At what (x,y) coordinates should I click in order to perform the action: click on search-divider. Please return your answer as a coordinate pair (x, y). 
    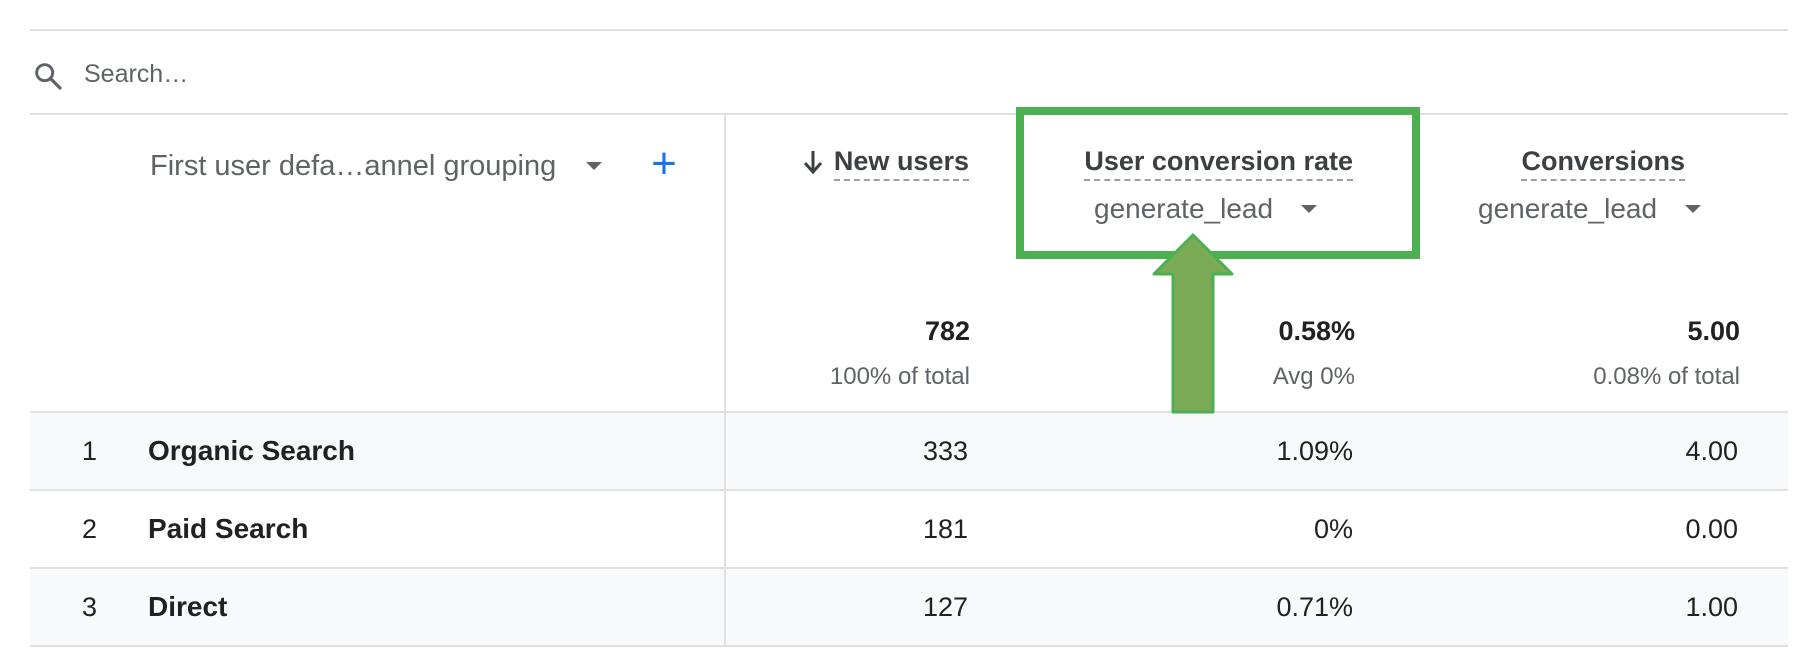
    Looking at the image, I should click on (909, 114).